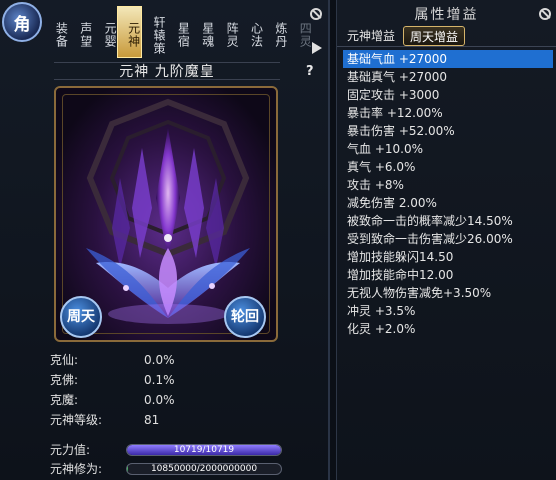  I want to click on attribute-row: 受到致命一击伤害减少26.00%, so click(448, 239).